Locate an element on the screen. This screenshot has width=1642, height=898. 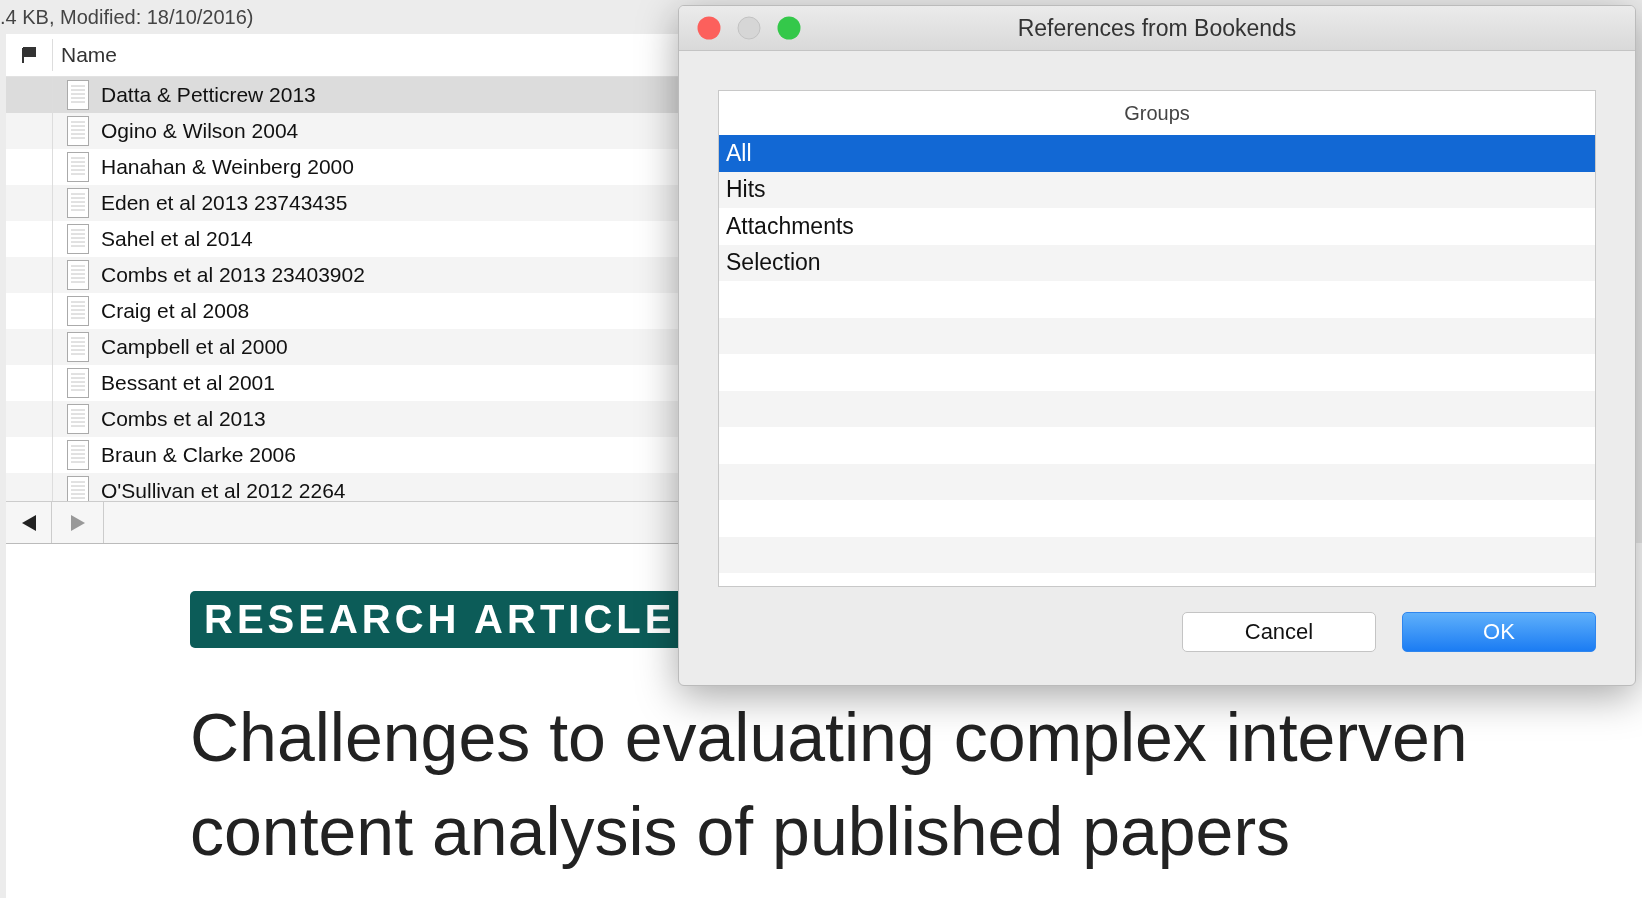
file-name: O'Sullivan et al 2012 2264 is located at coordinates (223, 490).